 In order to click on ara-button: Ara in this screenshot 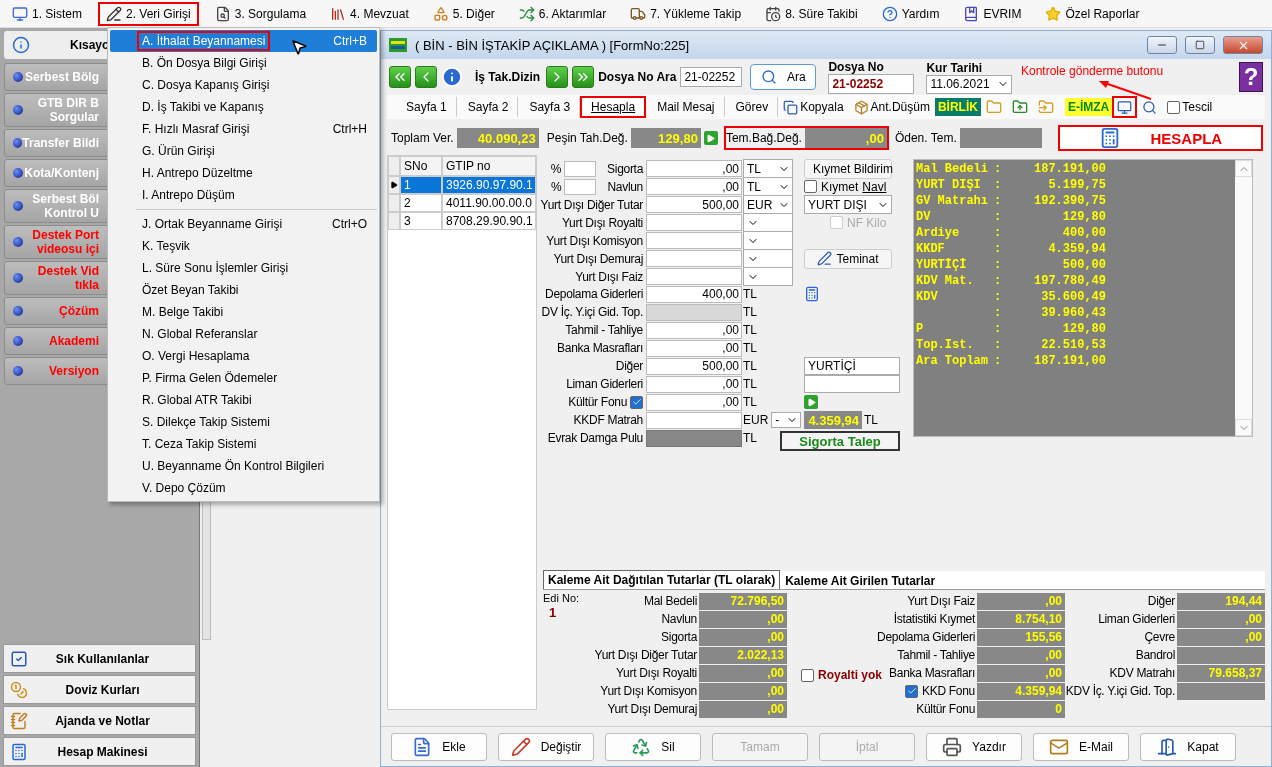, I will do `click(783, 77)`.